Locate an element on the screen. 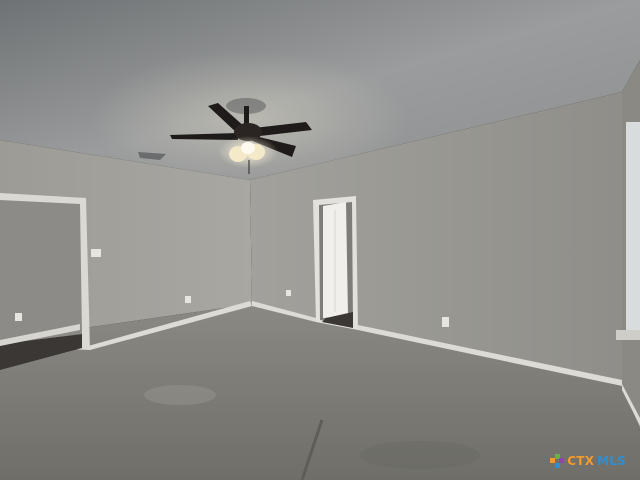  fan-downrod is located at coordinates (246, 115).